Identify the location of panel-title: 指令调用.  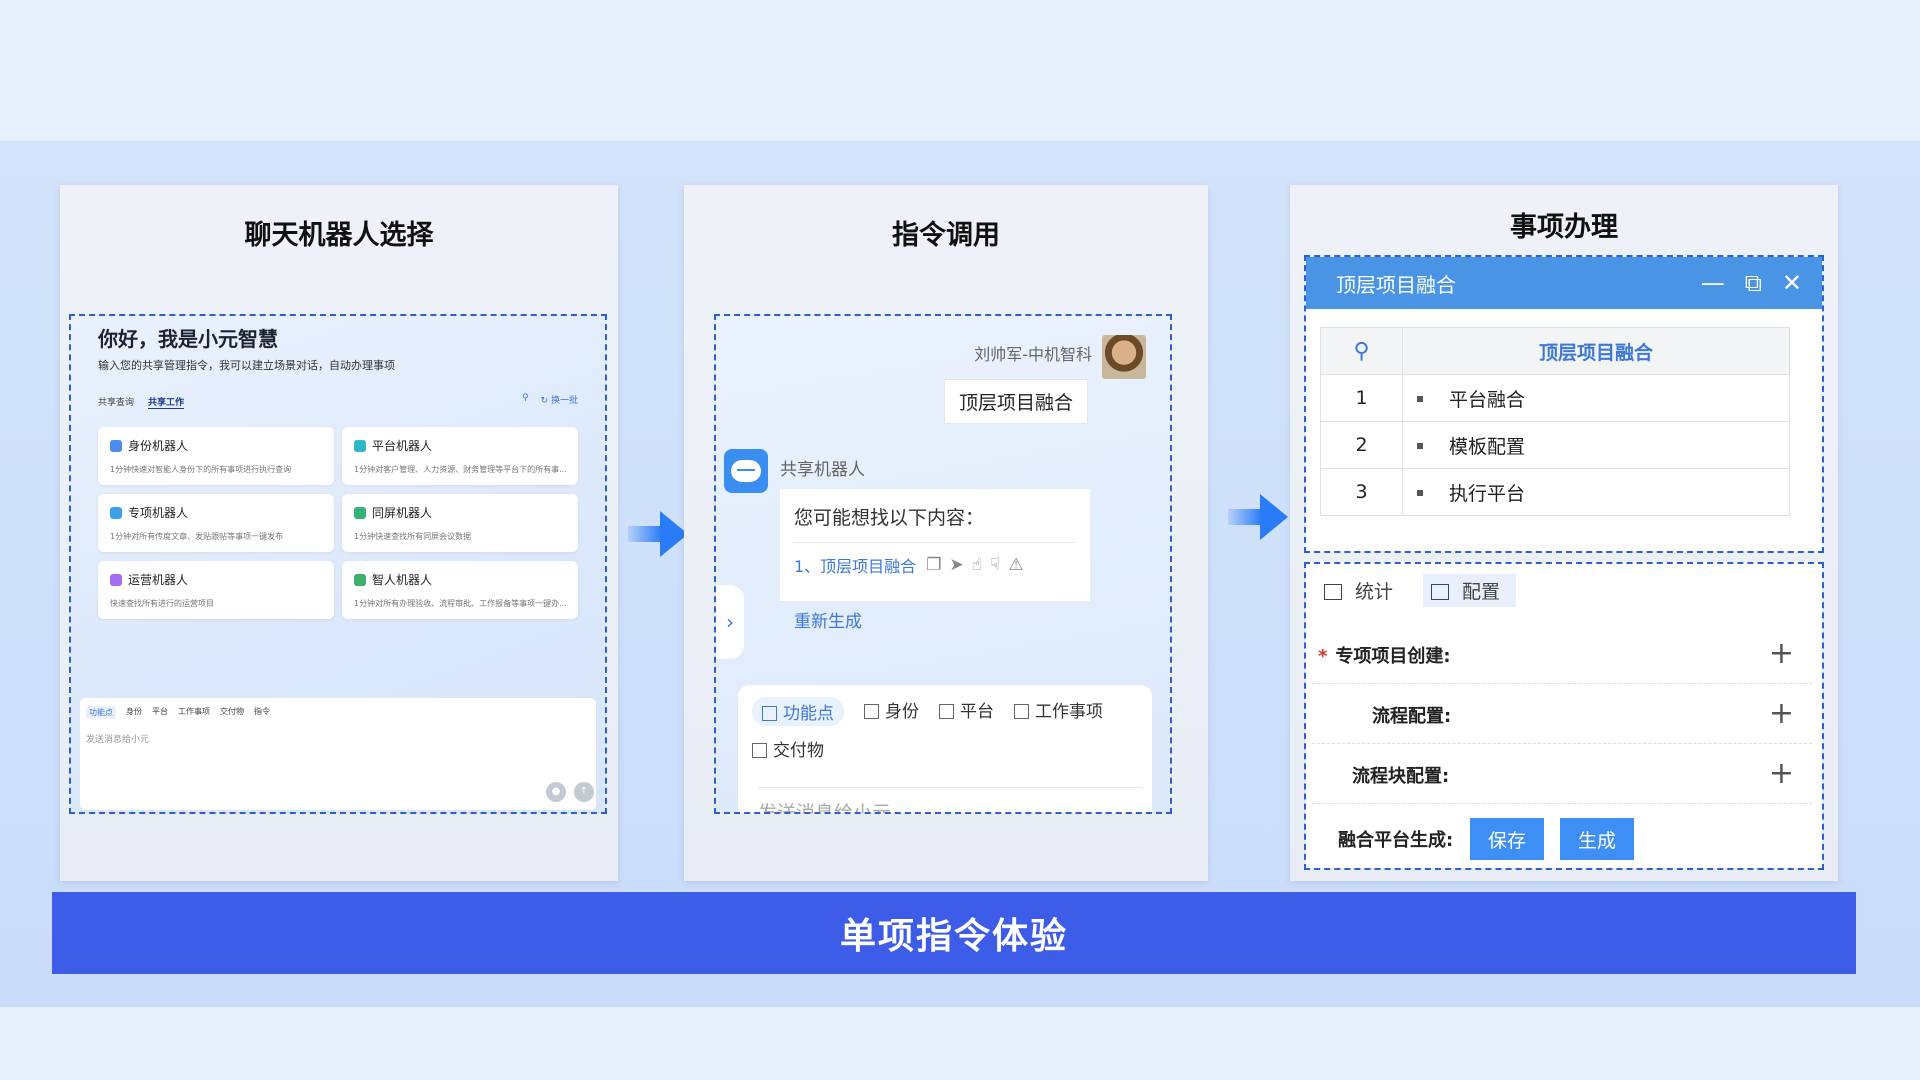
(946, 235).